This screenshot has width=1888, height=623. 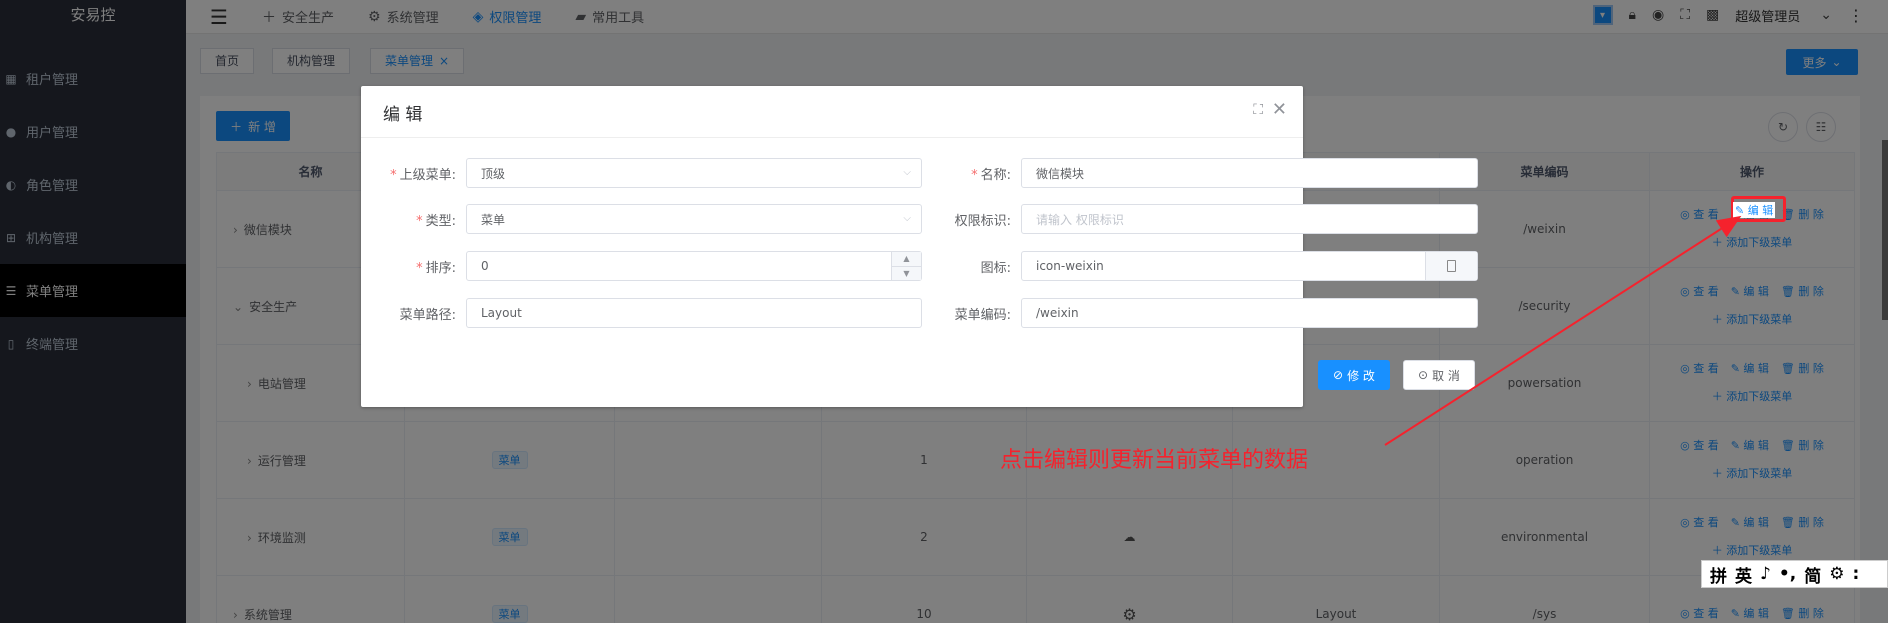 What do you see at coordinates (427, 315) in the screenshot?
I see `field-label: 菜单路径:` at bounding box center [427, 315].